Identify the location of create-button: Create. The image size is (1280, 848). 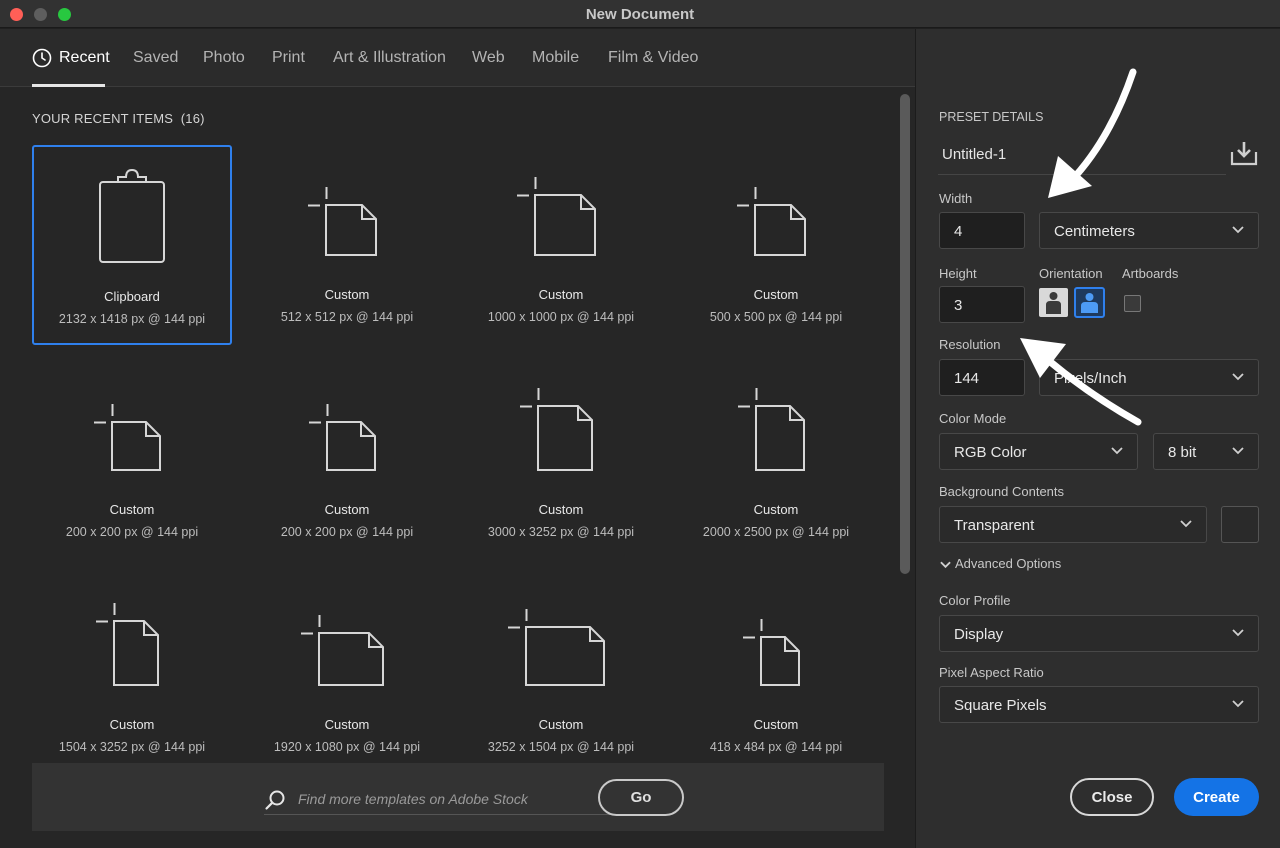
(1216, 797).